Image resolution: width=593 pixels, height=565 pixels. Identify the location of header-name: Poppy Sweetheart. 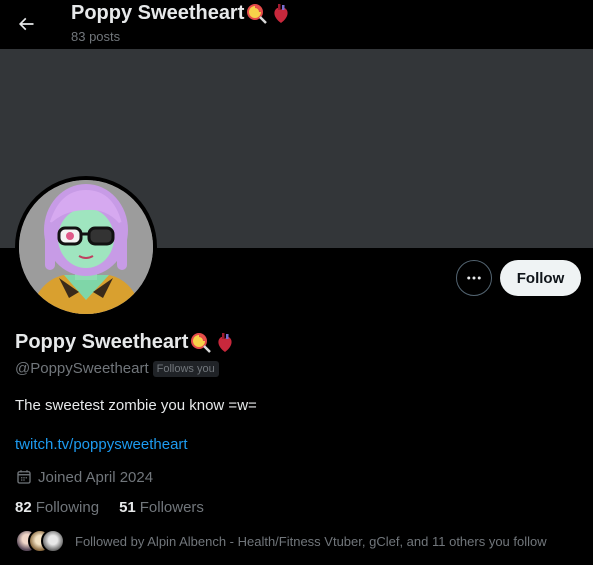
(158, 13).